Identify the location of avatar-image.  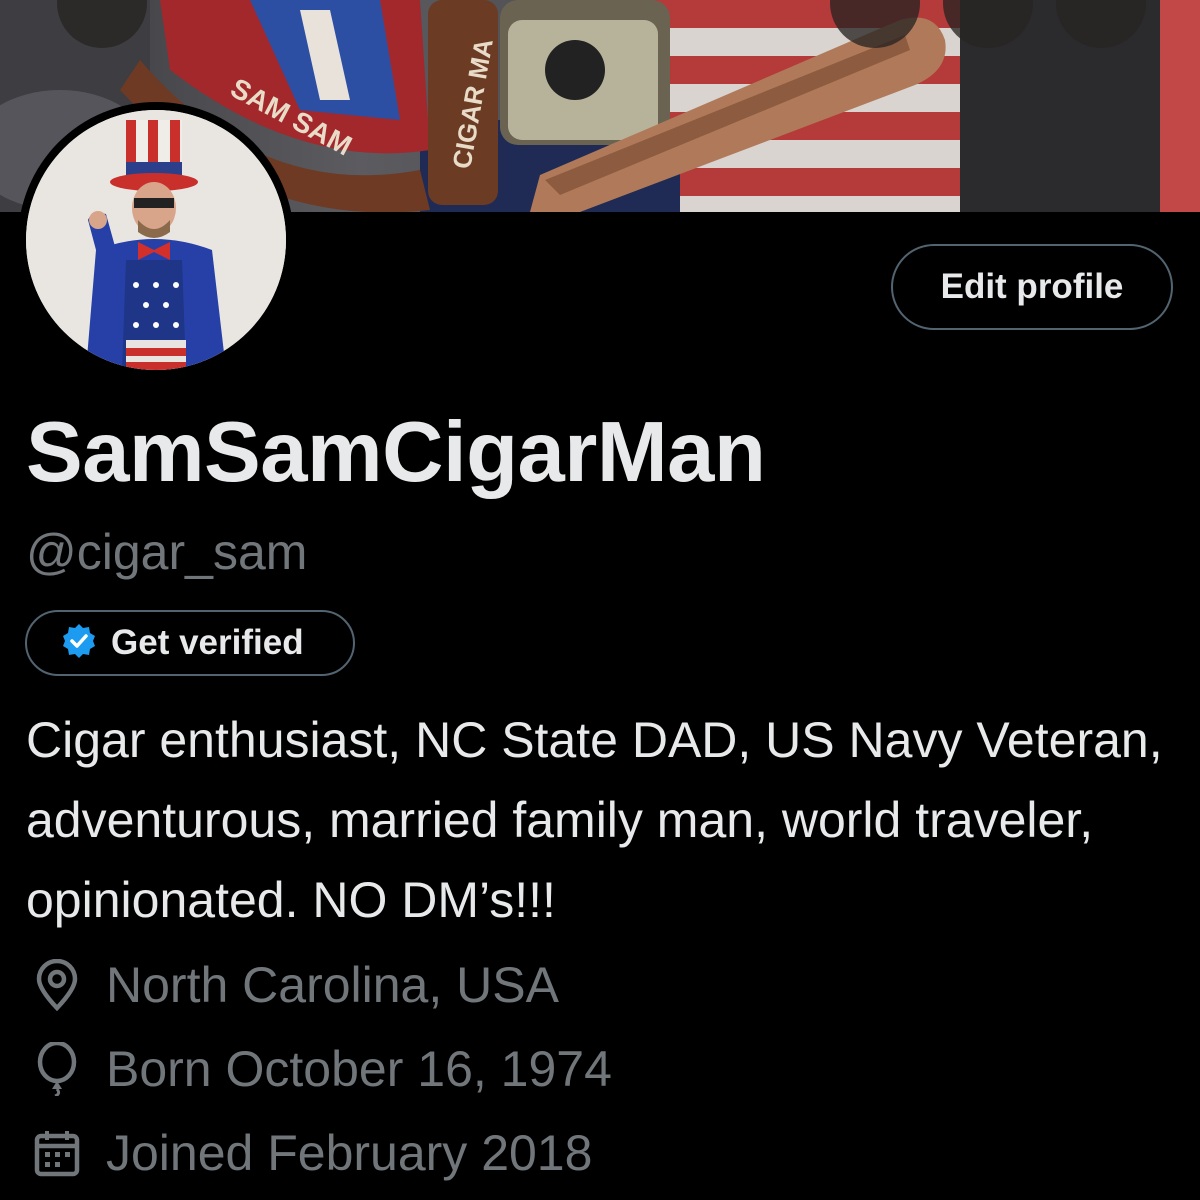
(156, 240).